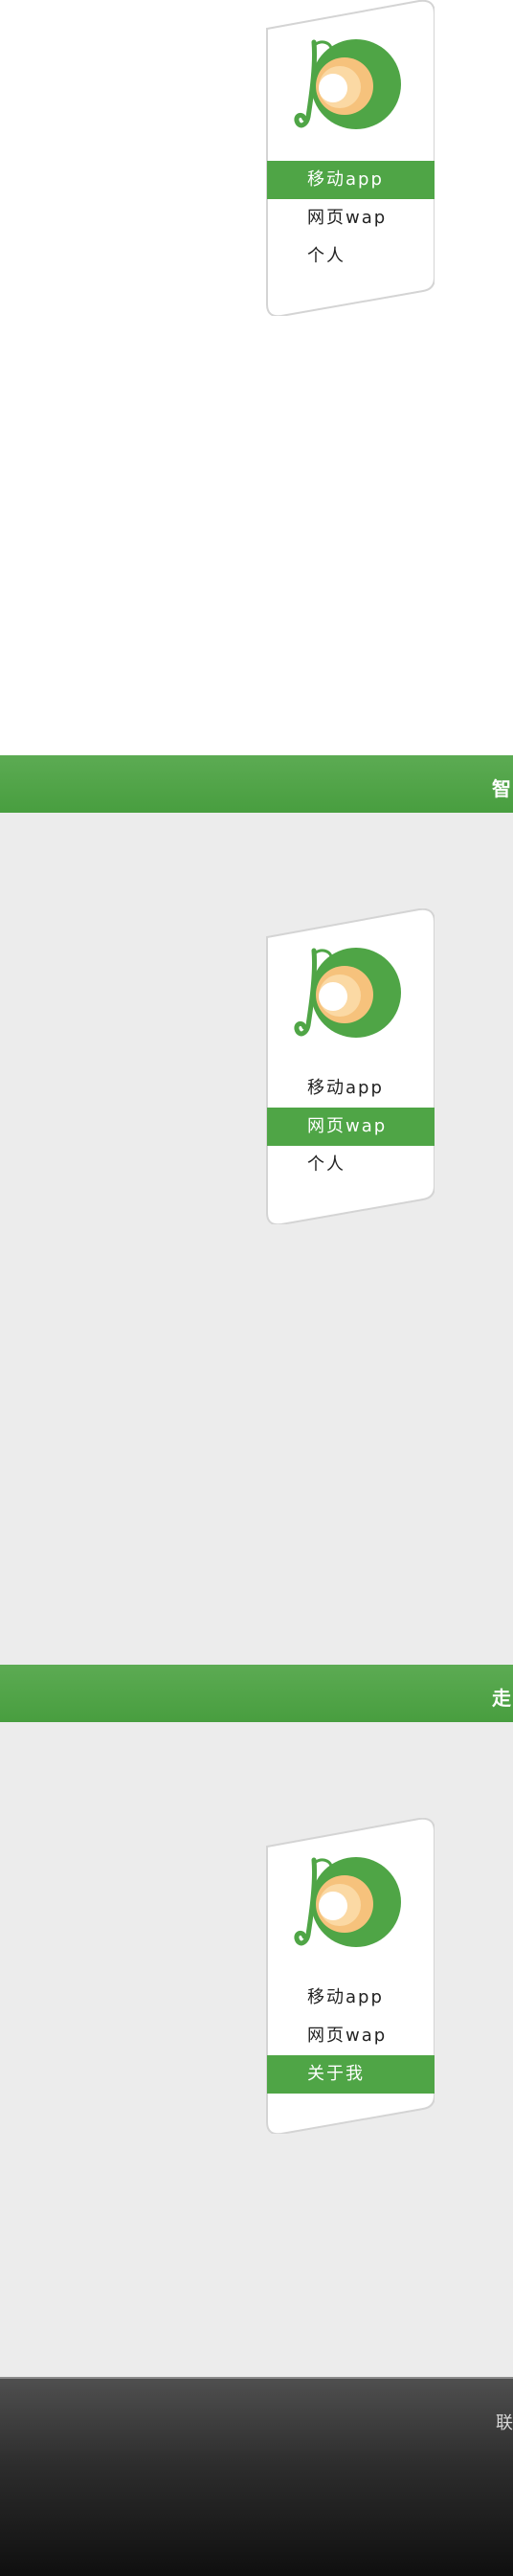  I want to click on section-title: 智, so click(502, 789).